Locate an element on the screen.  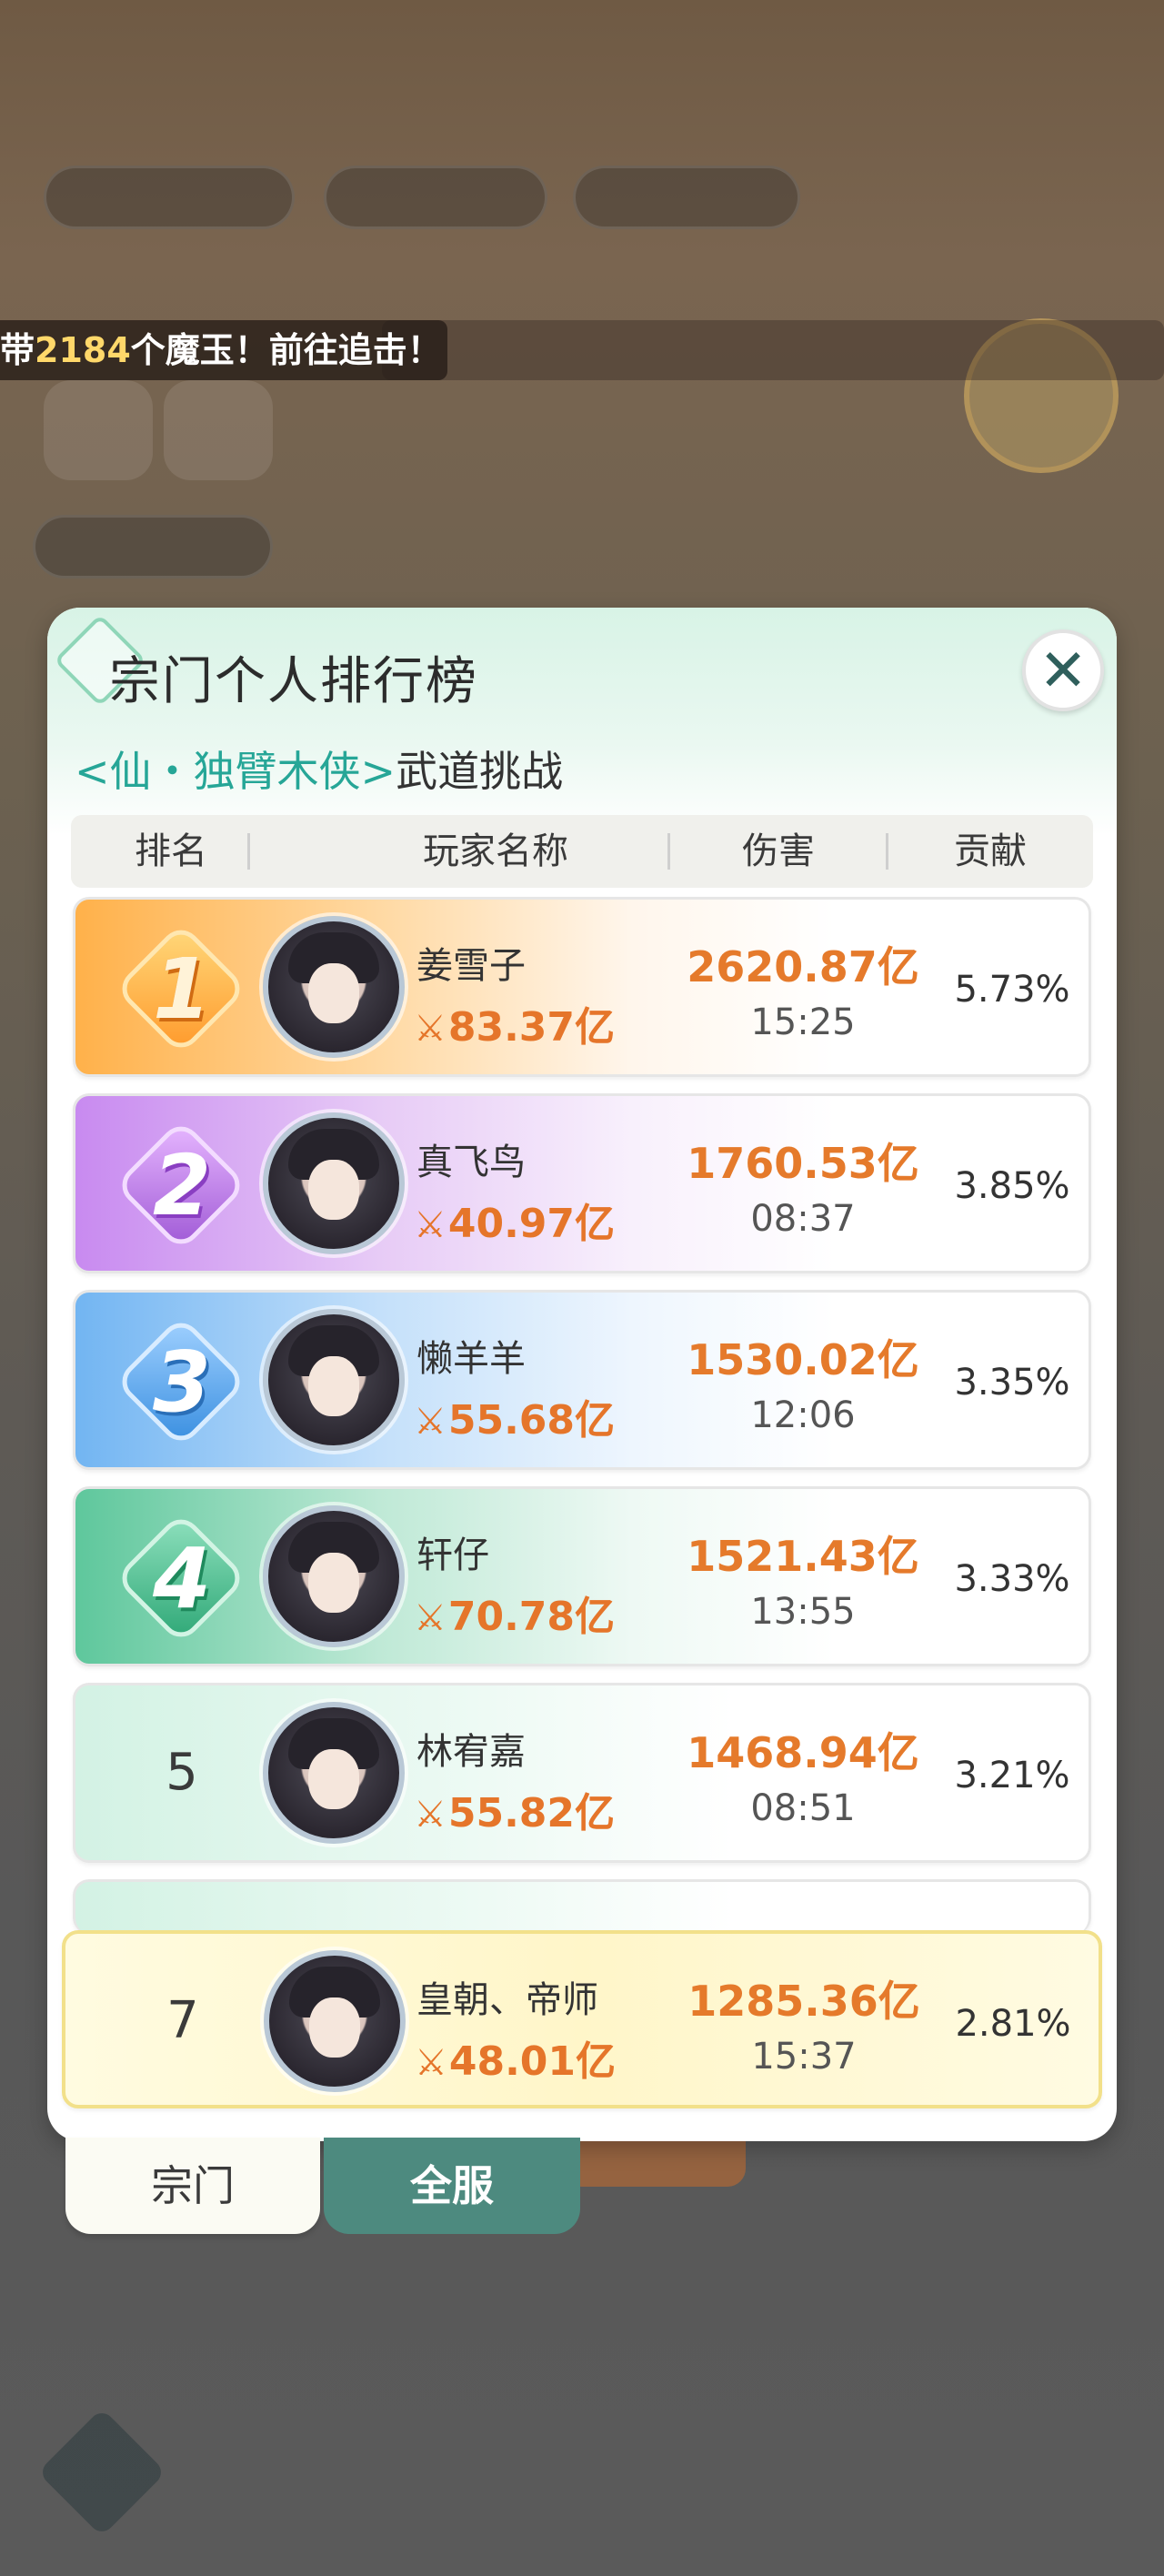
close-button: ✕ is located at coordinates (1063, 670).